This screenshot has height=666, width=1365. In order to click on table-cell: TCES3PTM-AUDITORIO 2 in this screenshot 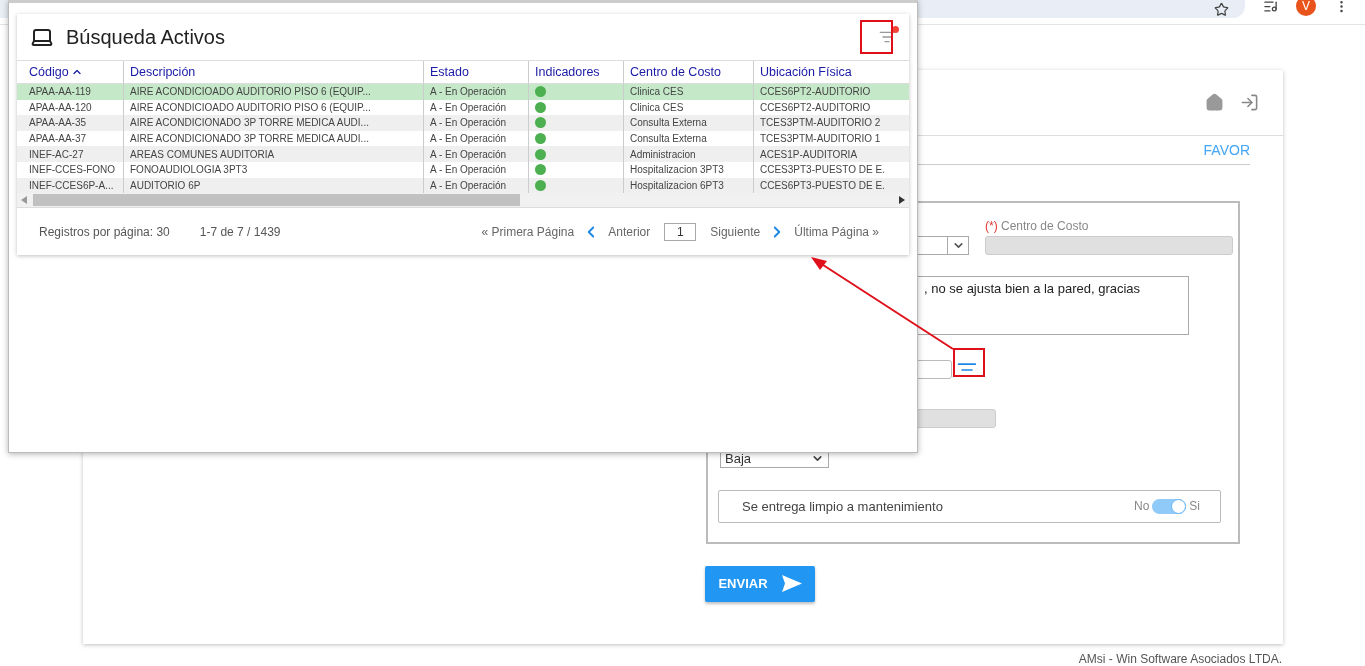, I will do `click(831, 123)`.